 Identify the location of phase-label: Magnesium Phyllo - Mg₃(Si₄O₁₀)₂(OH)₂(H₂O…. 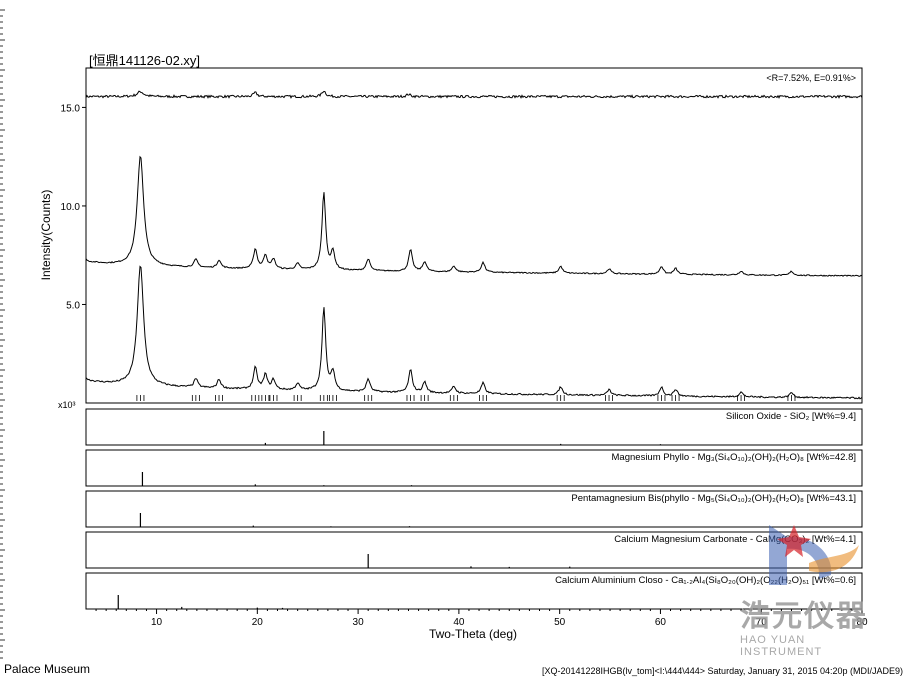
(734, 457).